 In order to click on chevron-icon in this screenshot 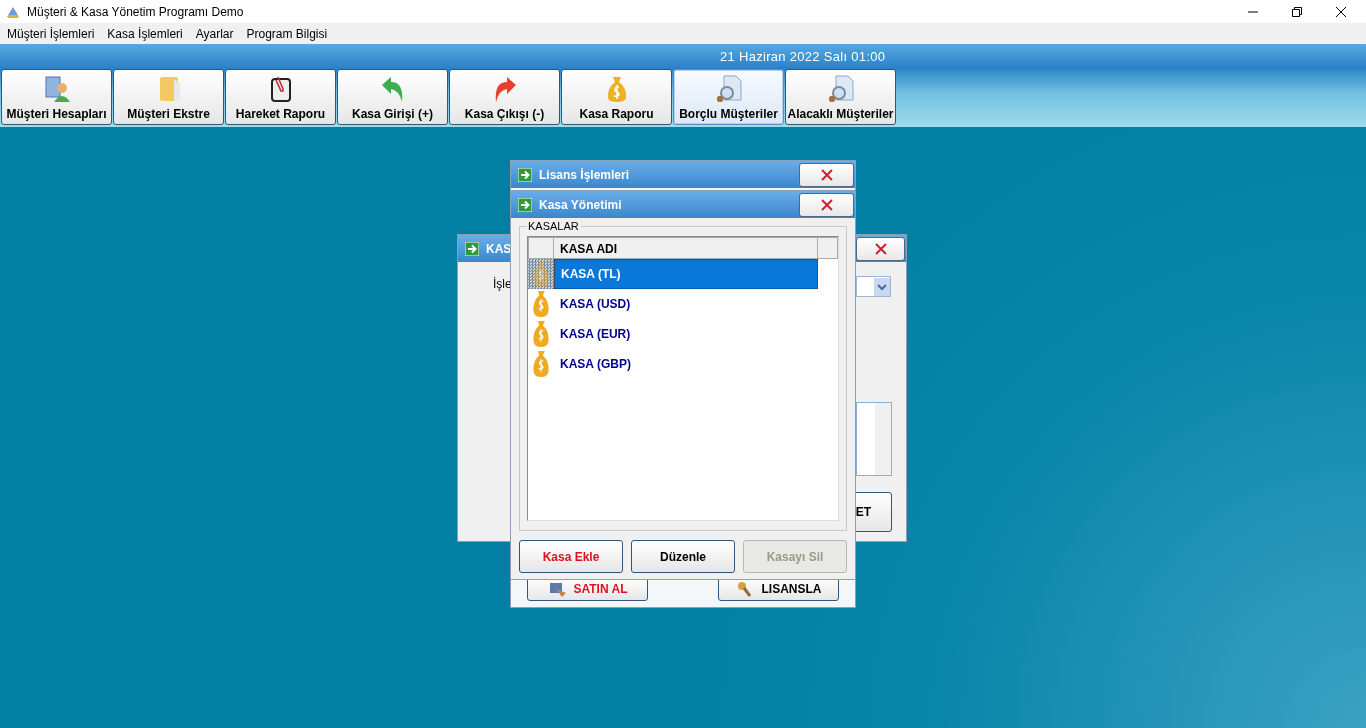, I will do `click(882, 286)`.